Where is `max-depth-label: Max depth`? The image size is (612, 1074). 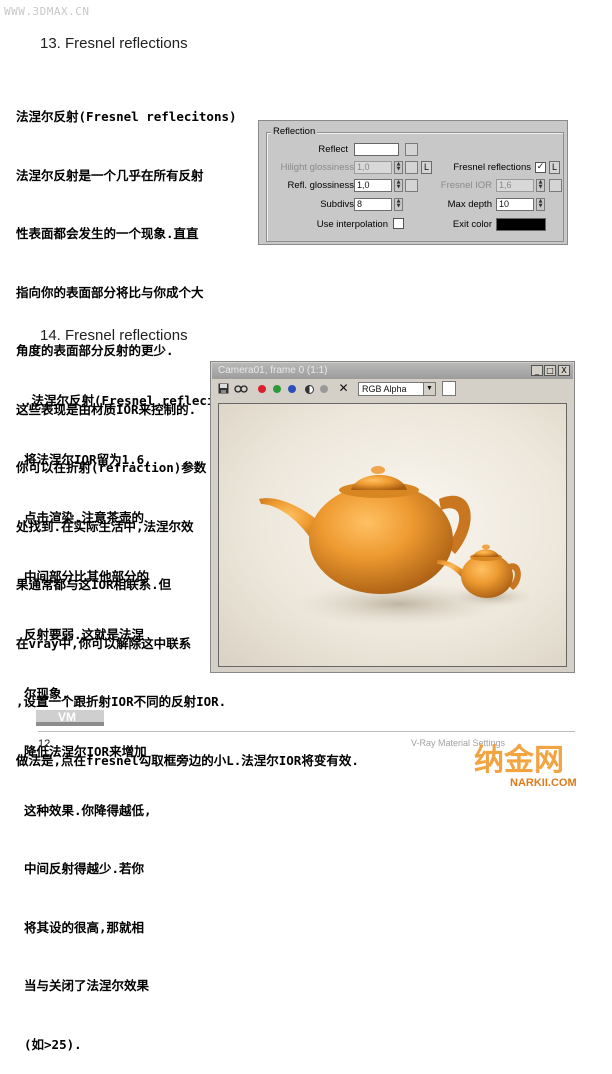
max-depth-label: Max depth is located at coordinates (469, 204).